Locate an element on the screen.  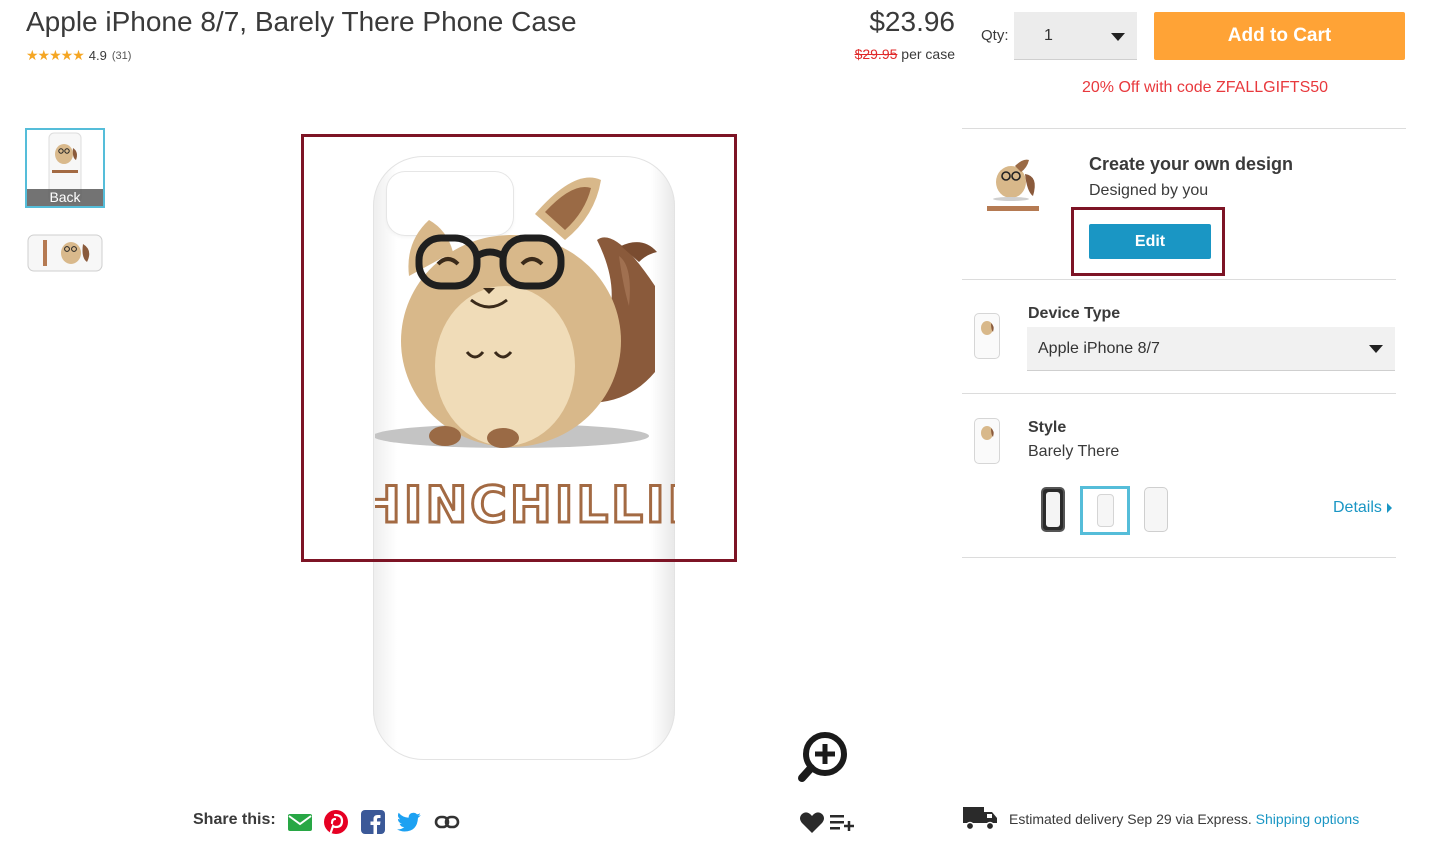
style-thumb-art is located at coordinates (987, 433).